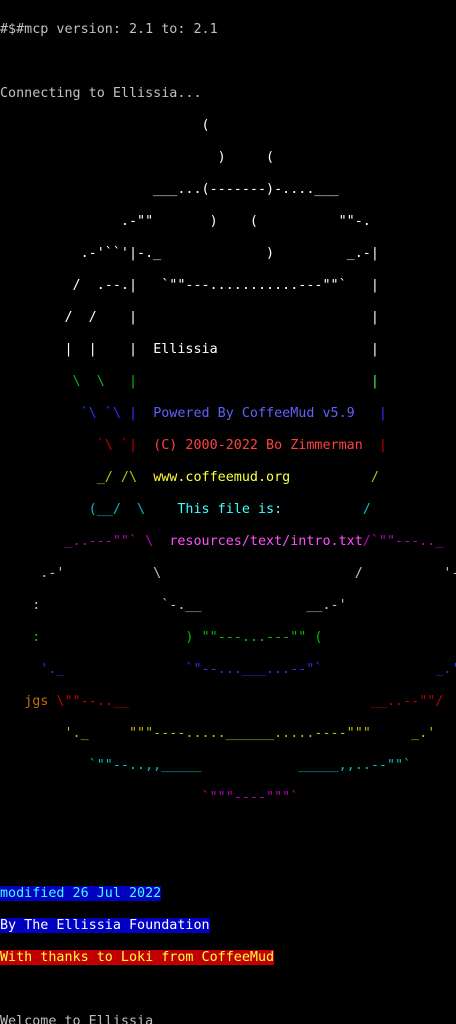 Image resolution: width=456 pixels, height=1024 pixels. Describe the element at coordinates (185, 221) in the screenshot. I see `cup-art-line: .-"" ) ( ""-.` at that location.